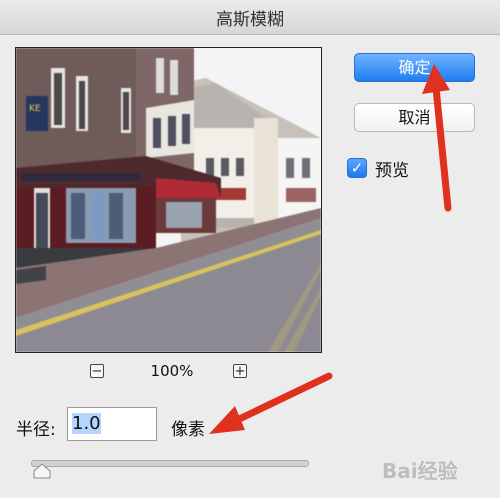 The height and width of the screenshot is (498, 500). What do you see at coordinates (86, 423) in the screenshot?
I see `radius-value: 1.0` at bounding box center [86, 423].